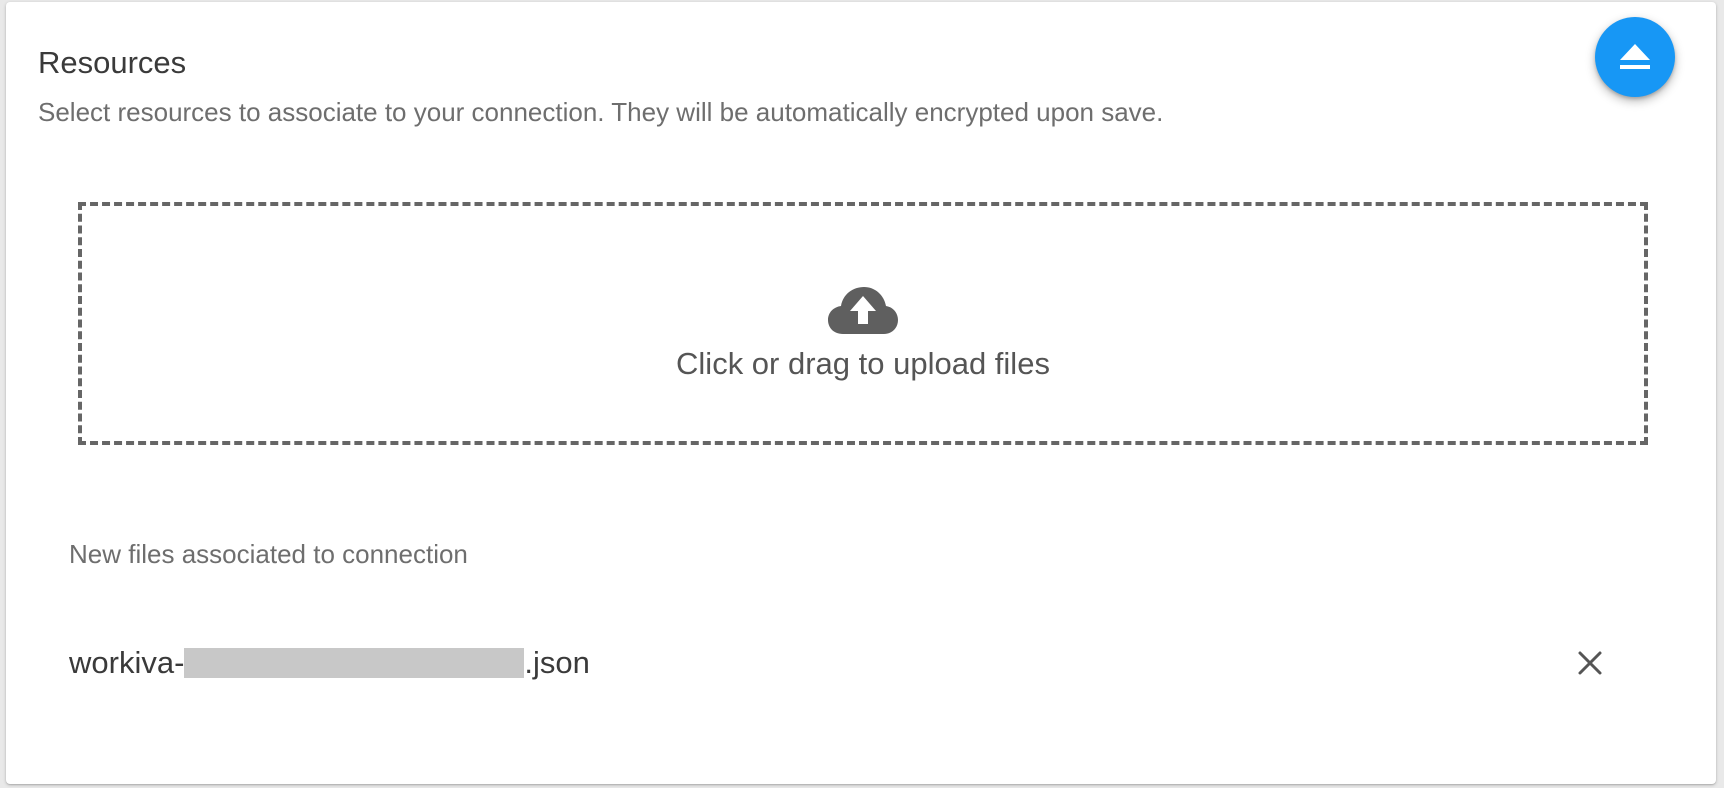 This screenshot has height=788, width=1724. What do you see at coordinates (112, 62) in the screenshot?
I see `section-title: Resources` at bounding box center [112, 62].